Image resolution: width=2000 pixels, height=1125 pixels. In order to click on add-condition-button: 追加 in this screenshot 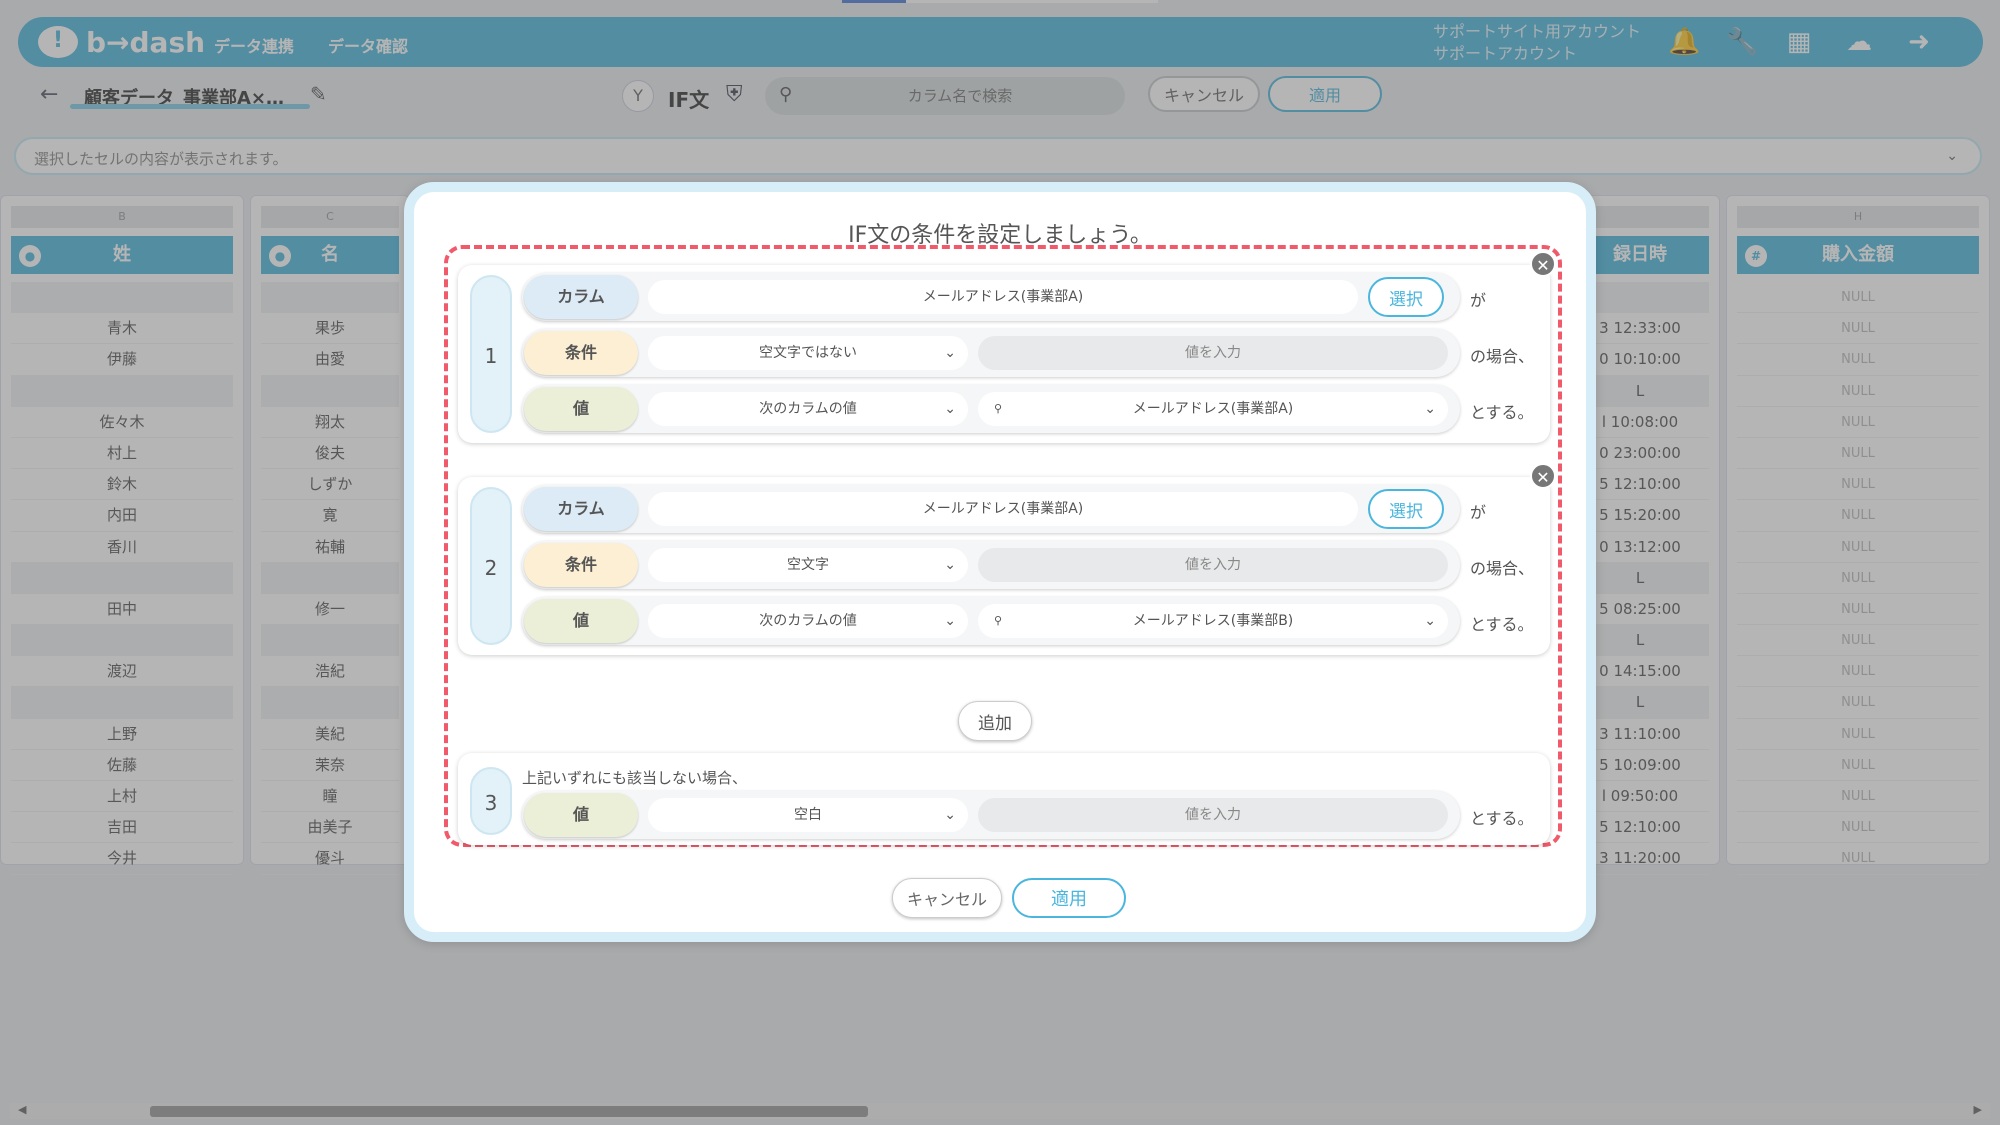, I will do `click(995, 721)`.